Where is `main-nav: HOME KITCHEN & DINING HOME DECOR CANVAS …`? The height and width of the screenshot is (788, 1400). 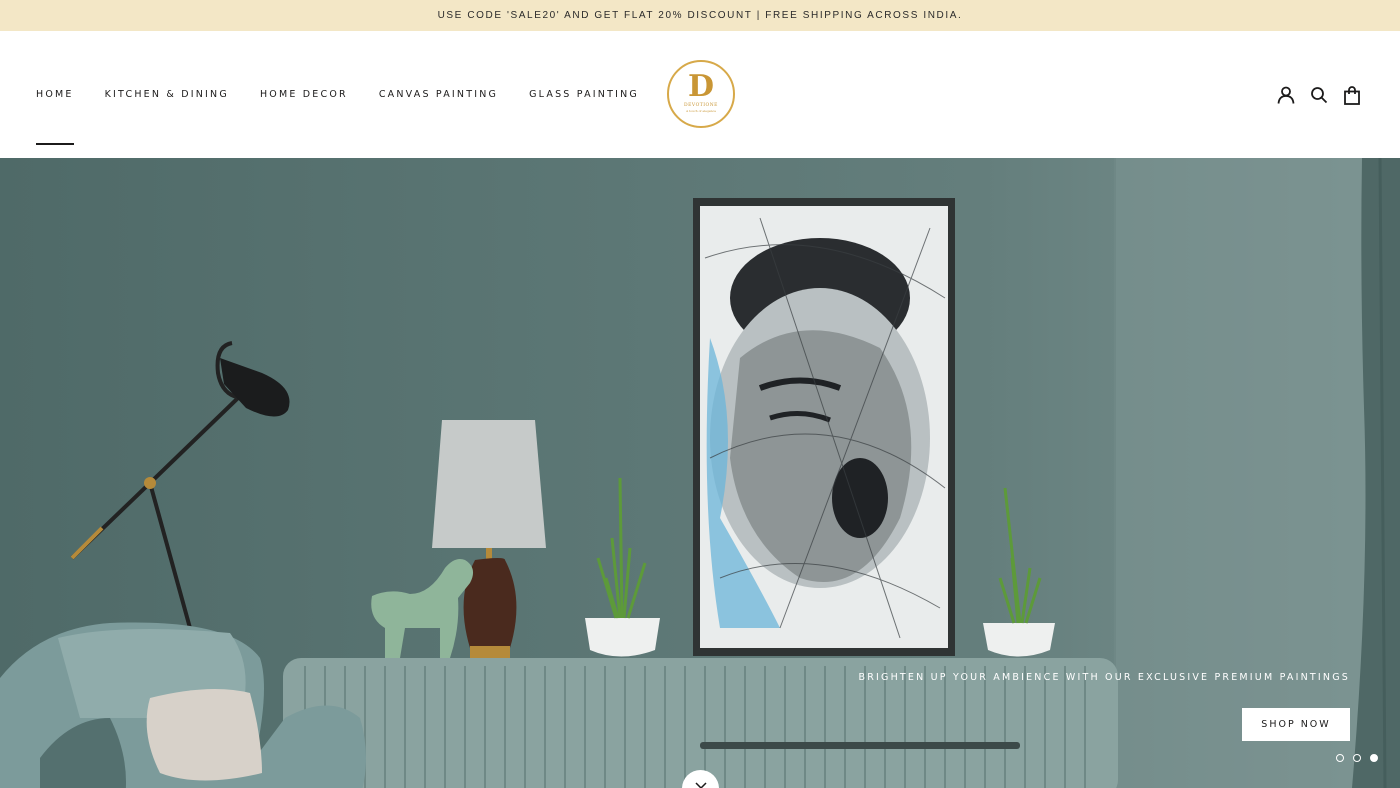
main-nav: HOME KITCHEN & DINING HOME DECOR CANVAS … is located at coordinates (353, 94).